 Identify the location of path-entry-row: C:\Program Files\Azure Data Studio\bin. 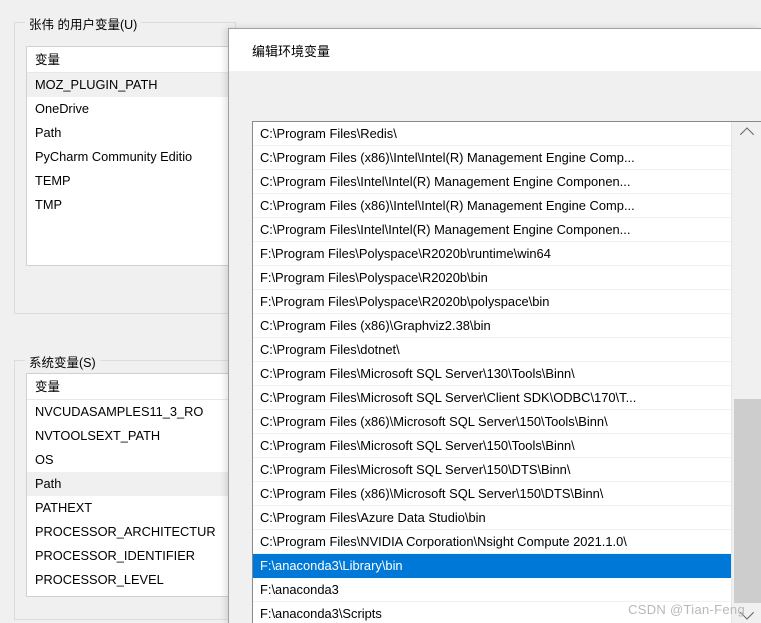
(492, 518).